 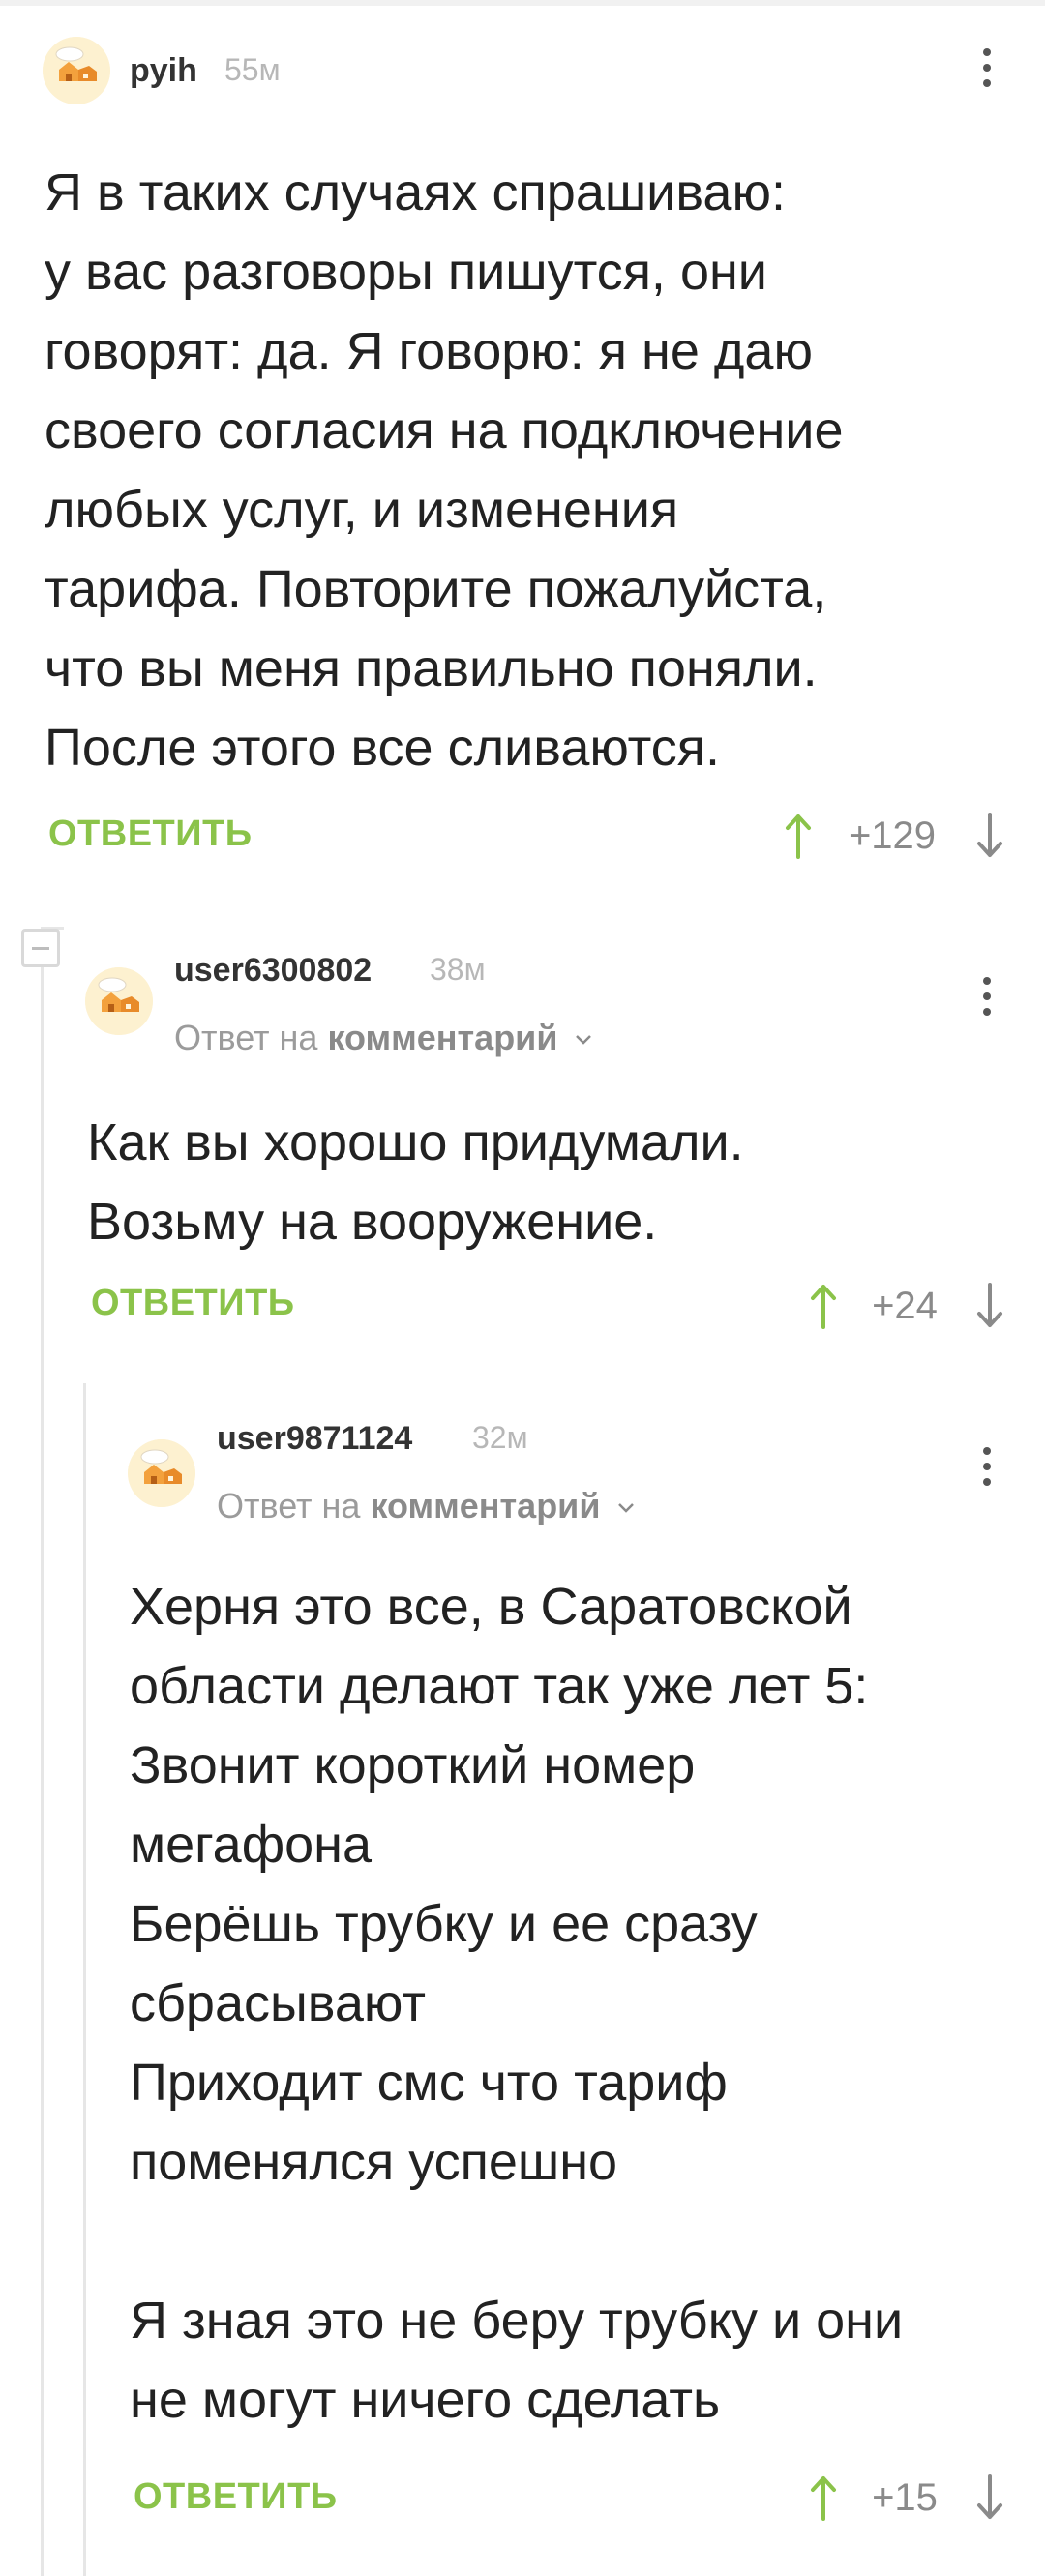 I want to click on arrow-down-icon, so click(x=989, y=2497).